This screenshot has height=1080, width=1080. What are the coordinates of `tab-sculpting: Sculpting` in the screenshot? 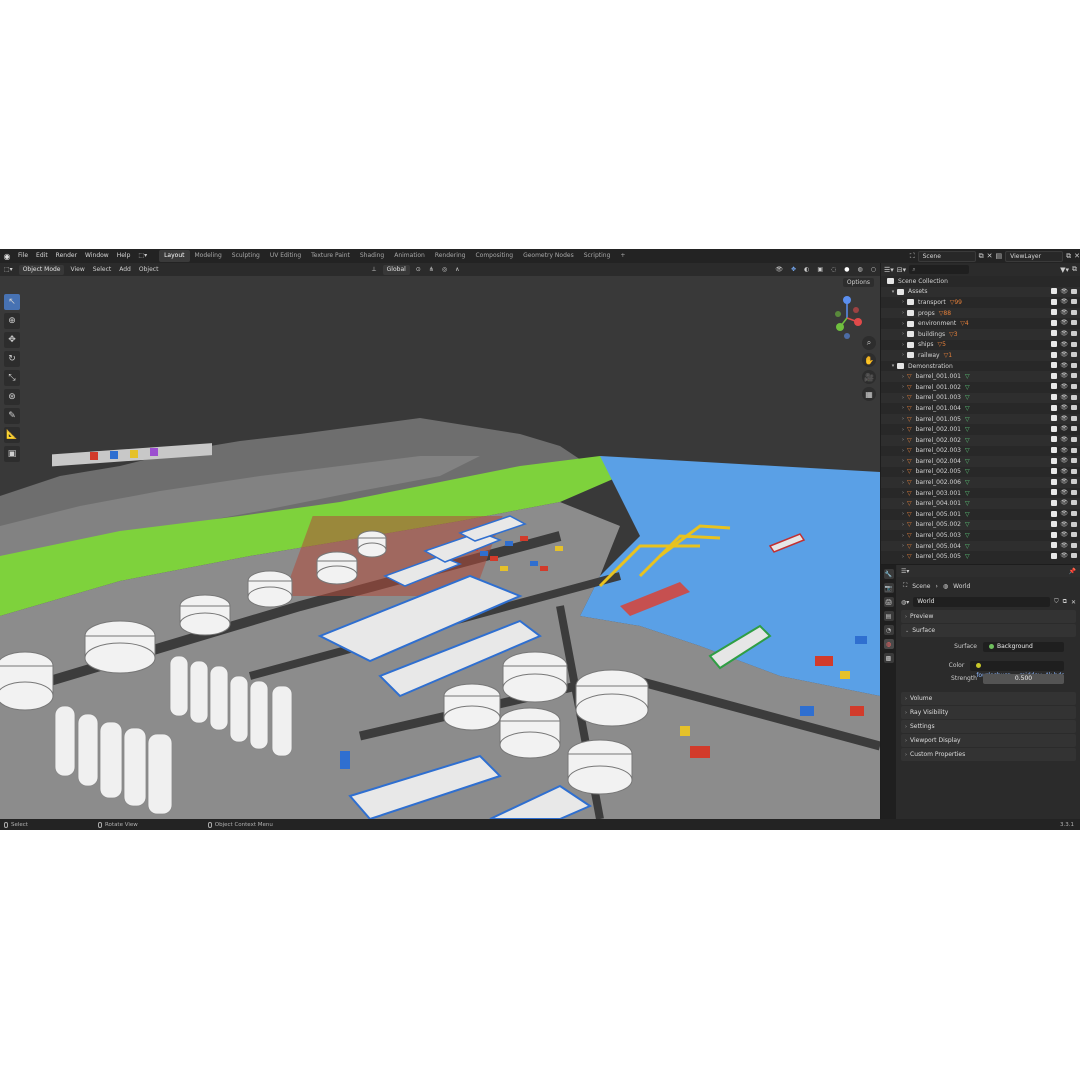 It's located at (246, 256).